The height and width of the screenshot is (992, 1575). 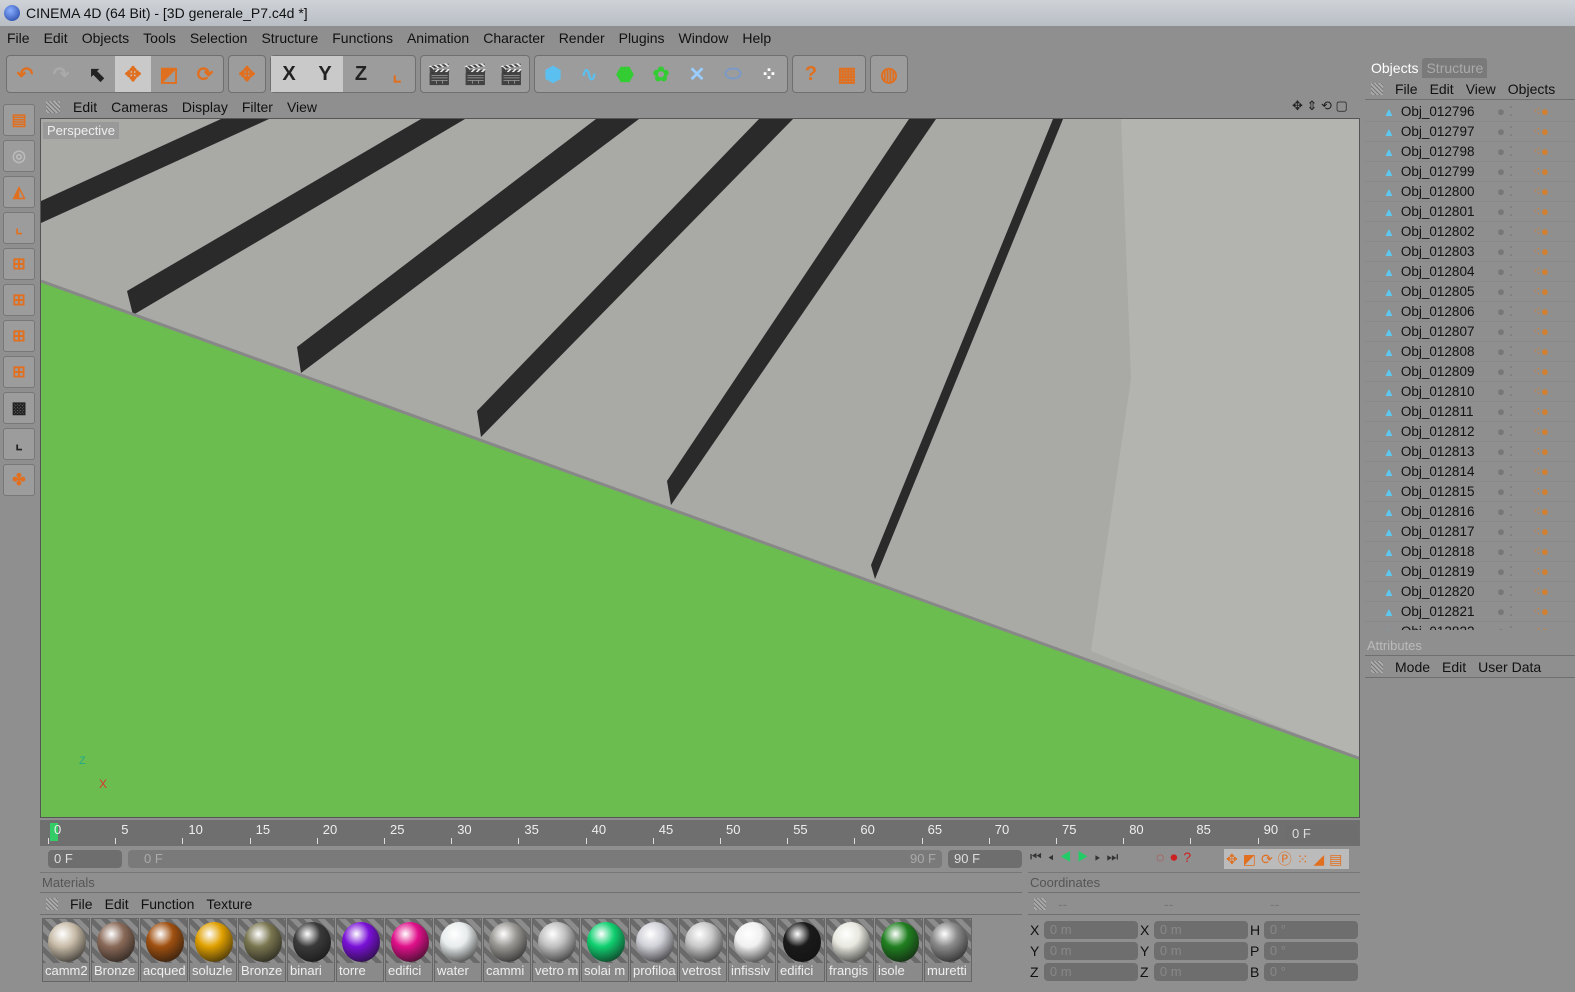 I want to click on environment-icon: ⬭, so click(x=733, y=74).